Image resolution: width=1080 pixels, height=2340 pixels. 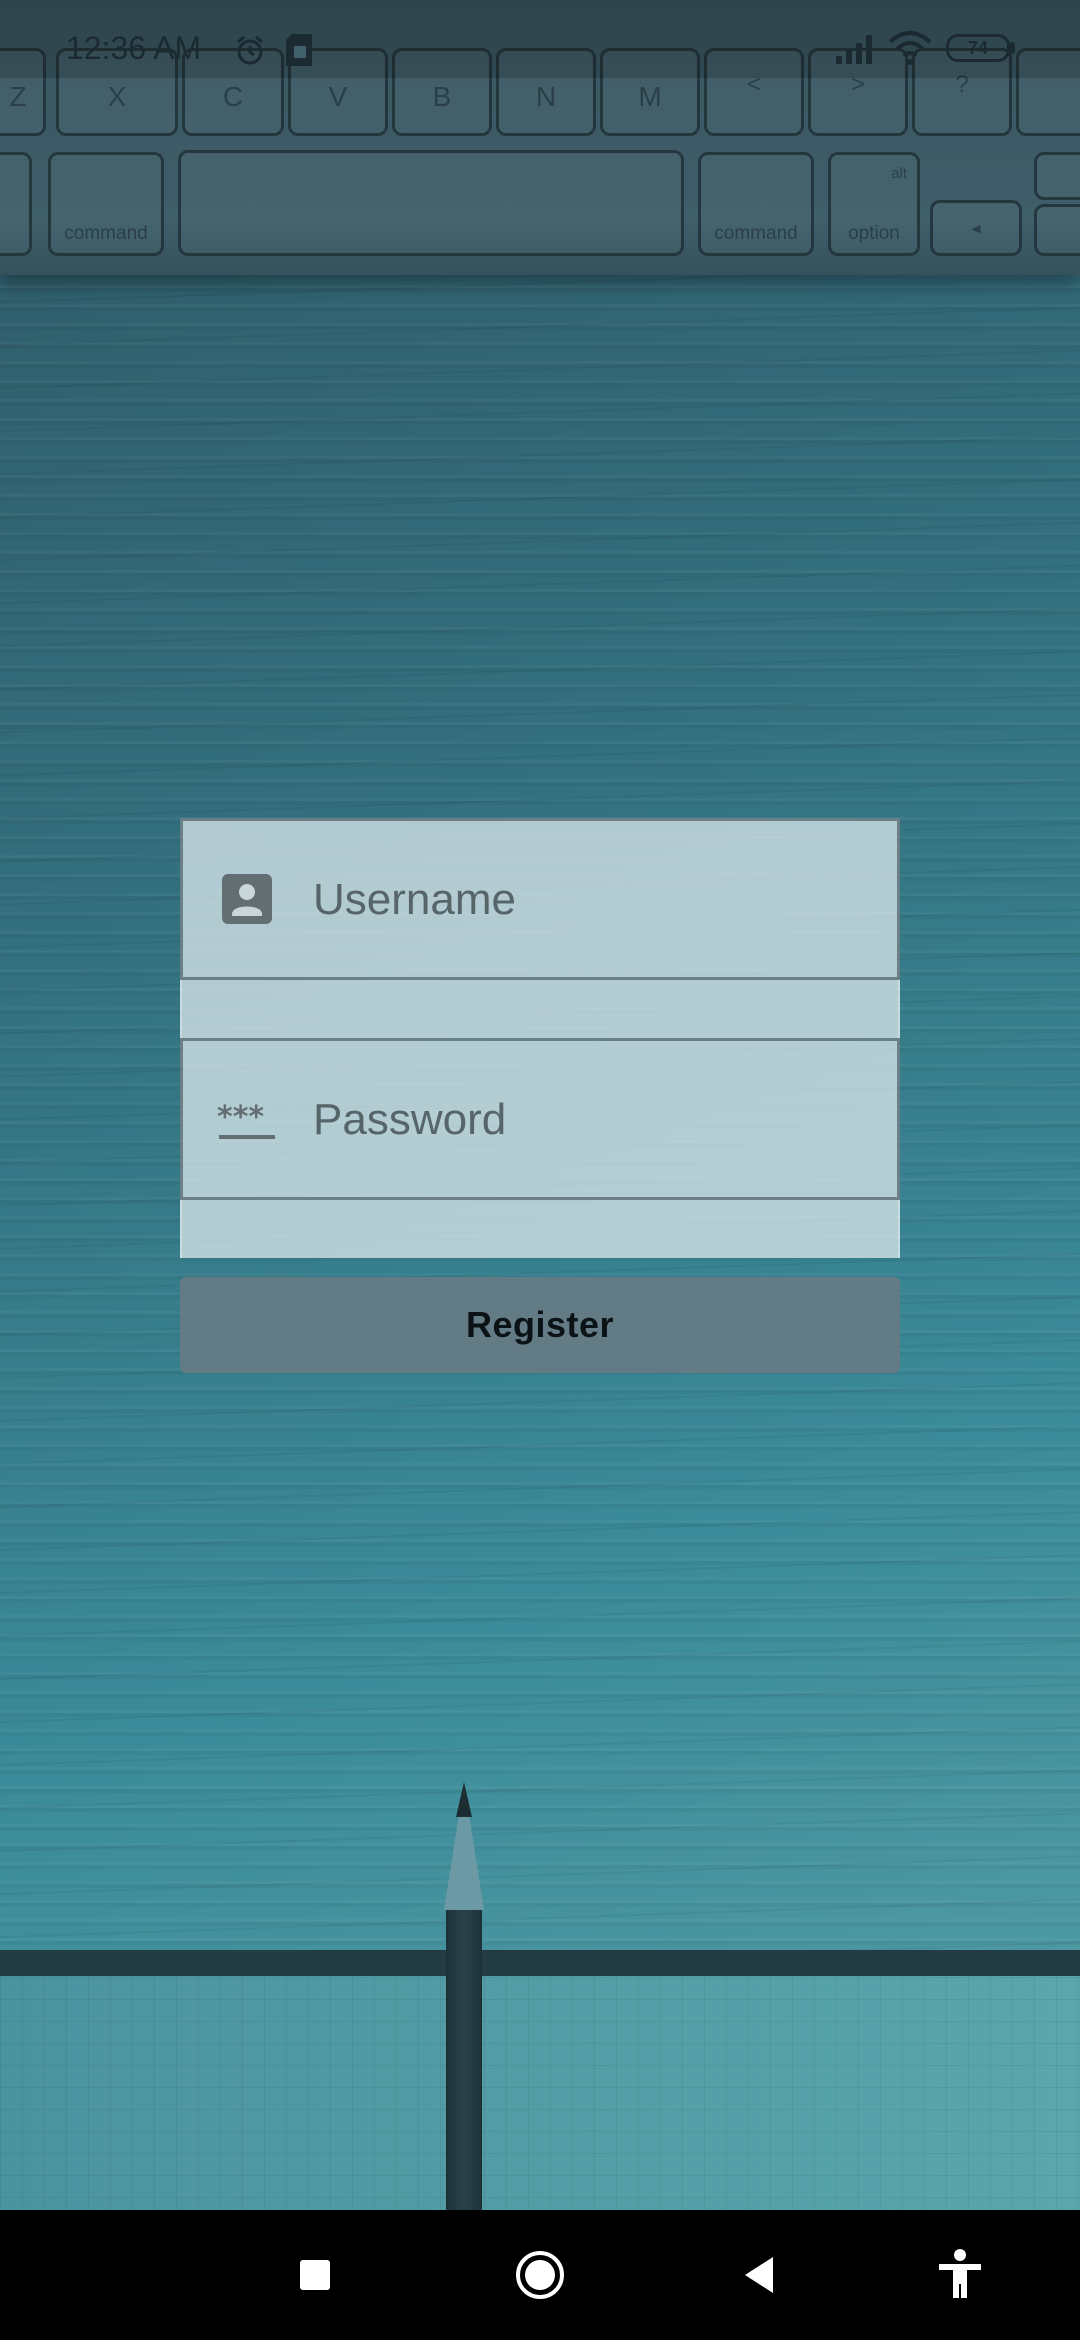 I want to click on home-icon, so click(x=540, y=2275).